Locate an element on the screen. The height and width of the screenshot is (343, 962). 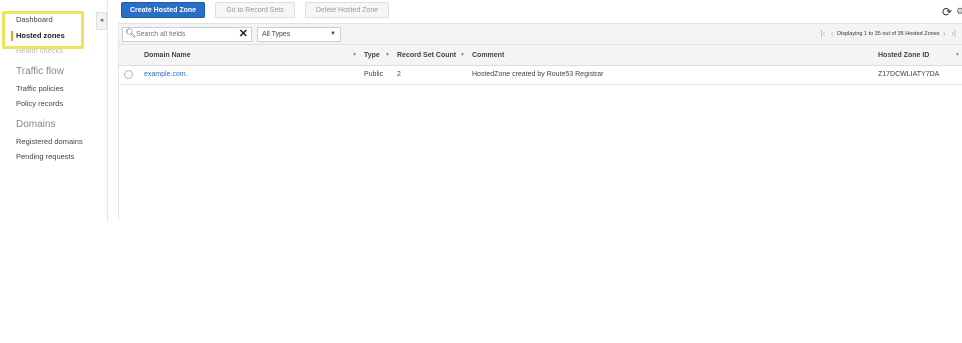
record-set-count: 2 is located at coordinates (399, 74).